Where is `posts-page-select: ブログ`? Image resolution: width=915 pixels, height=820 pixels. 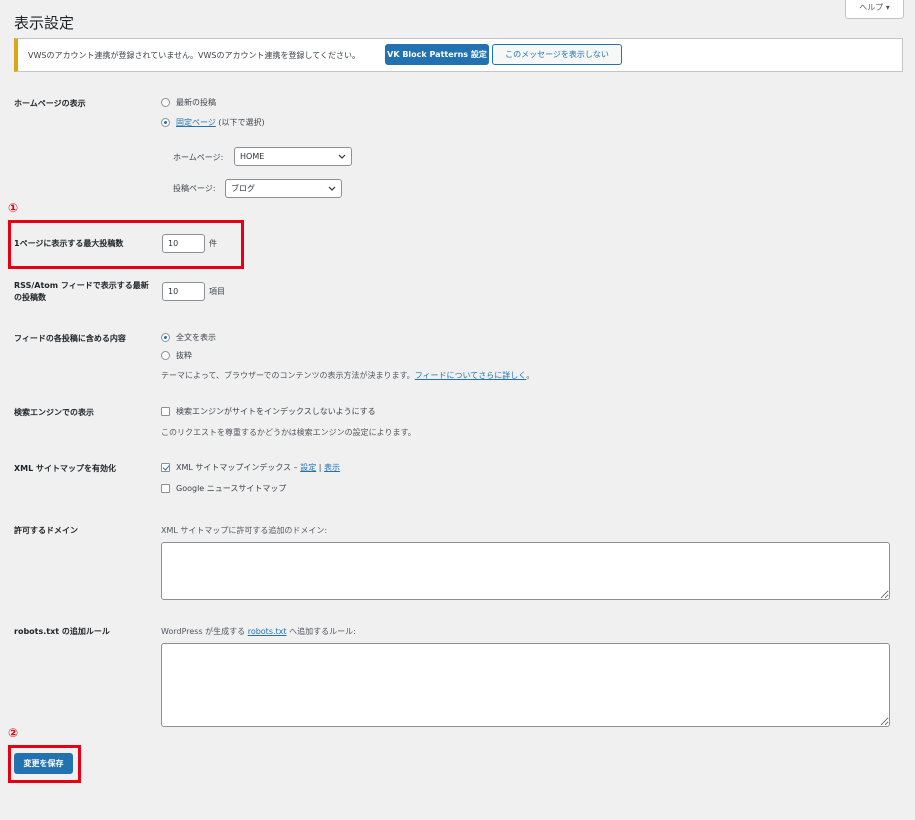 posts-page-select: ブログ is located at coordinates (283, 188).